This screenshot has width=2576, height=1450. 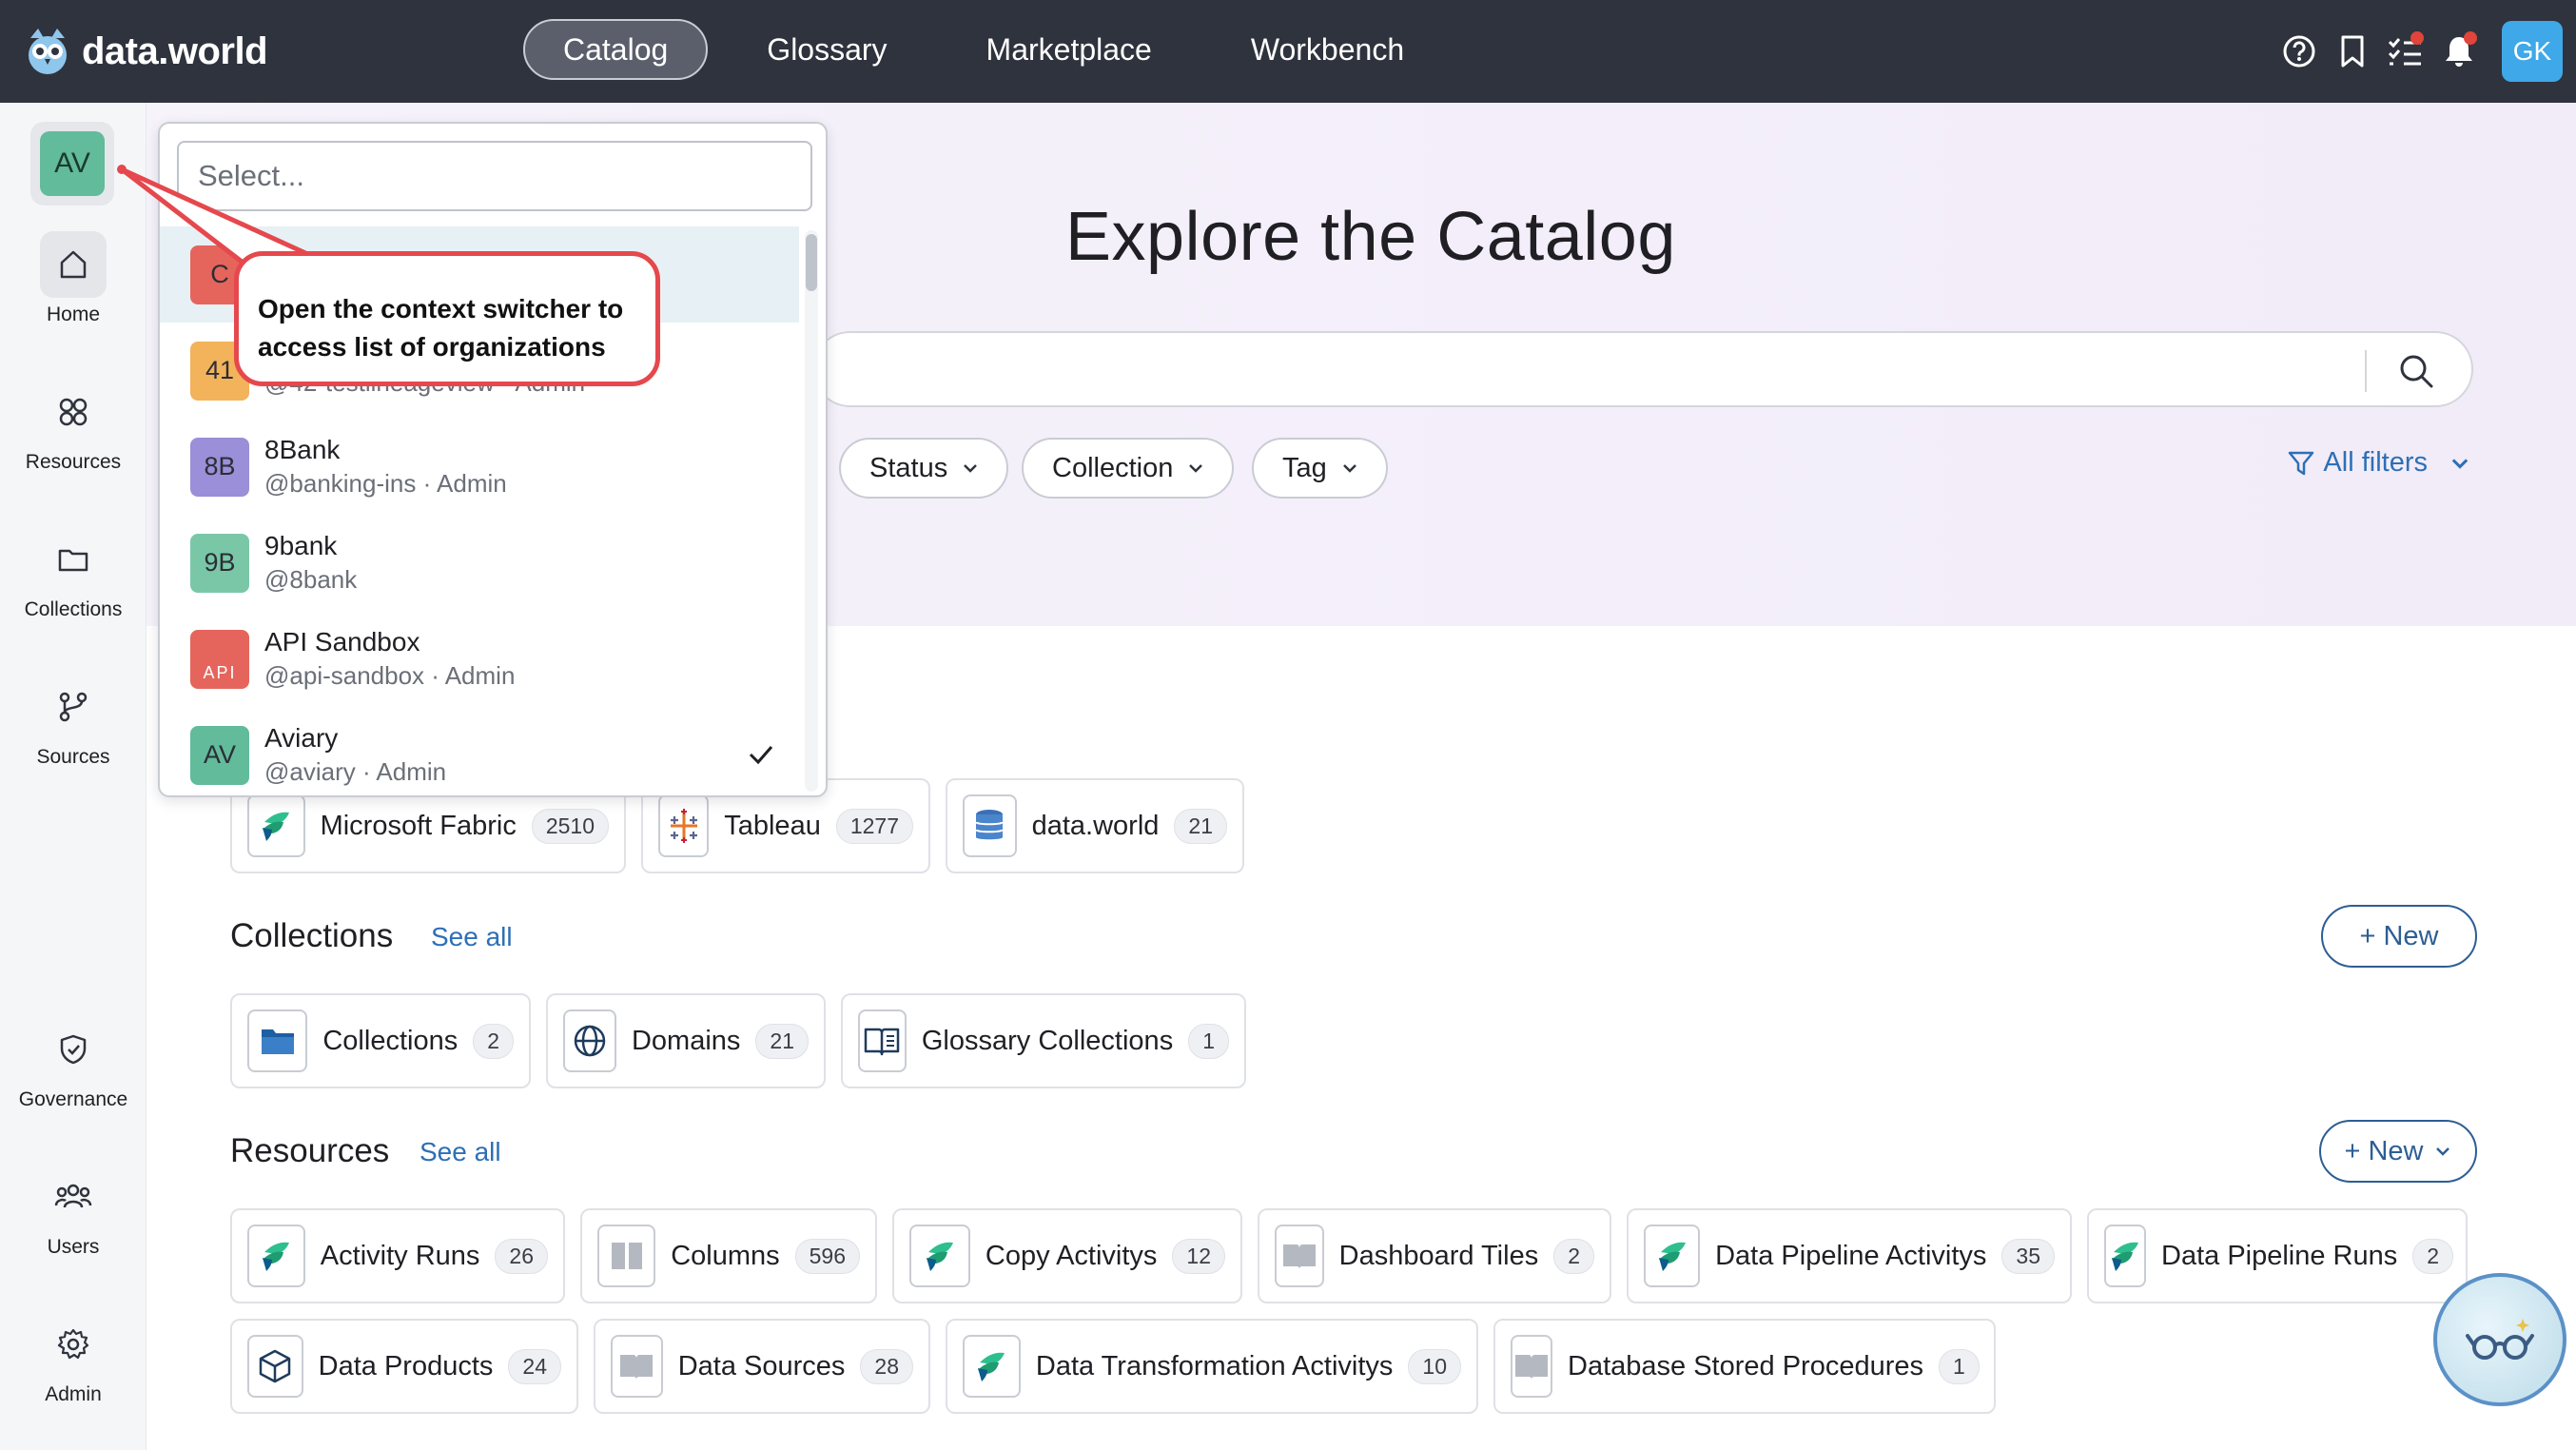 What do you see at coordinates (73, 1063) in the screenshot?
I see `sidebar-item-governance: Governance` at bounding box center [73, 1063].